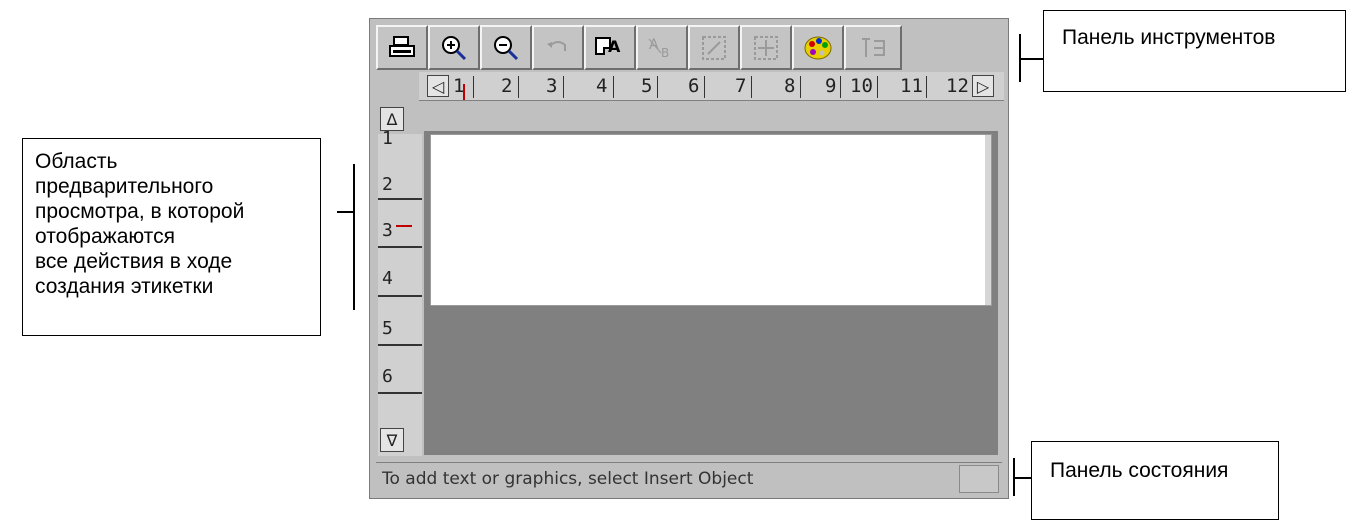  Describe the element at coordinates (1031, 59) in the screenshot. I see `toolbar-callout-leader` at that location.